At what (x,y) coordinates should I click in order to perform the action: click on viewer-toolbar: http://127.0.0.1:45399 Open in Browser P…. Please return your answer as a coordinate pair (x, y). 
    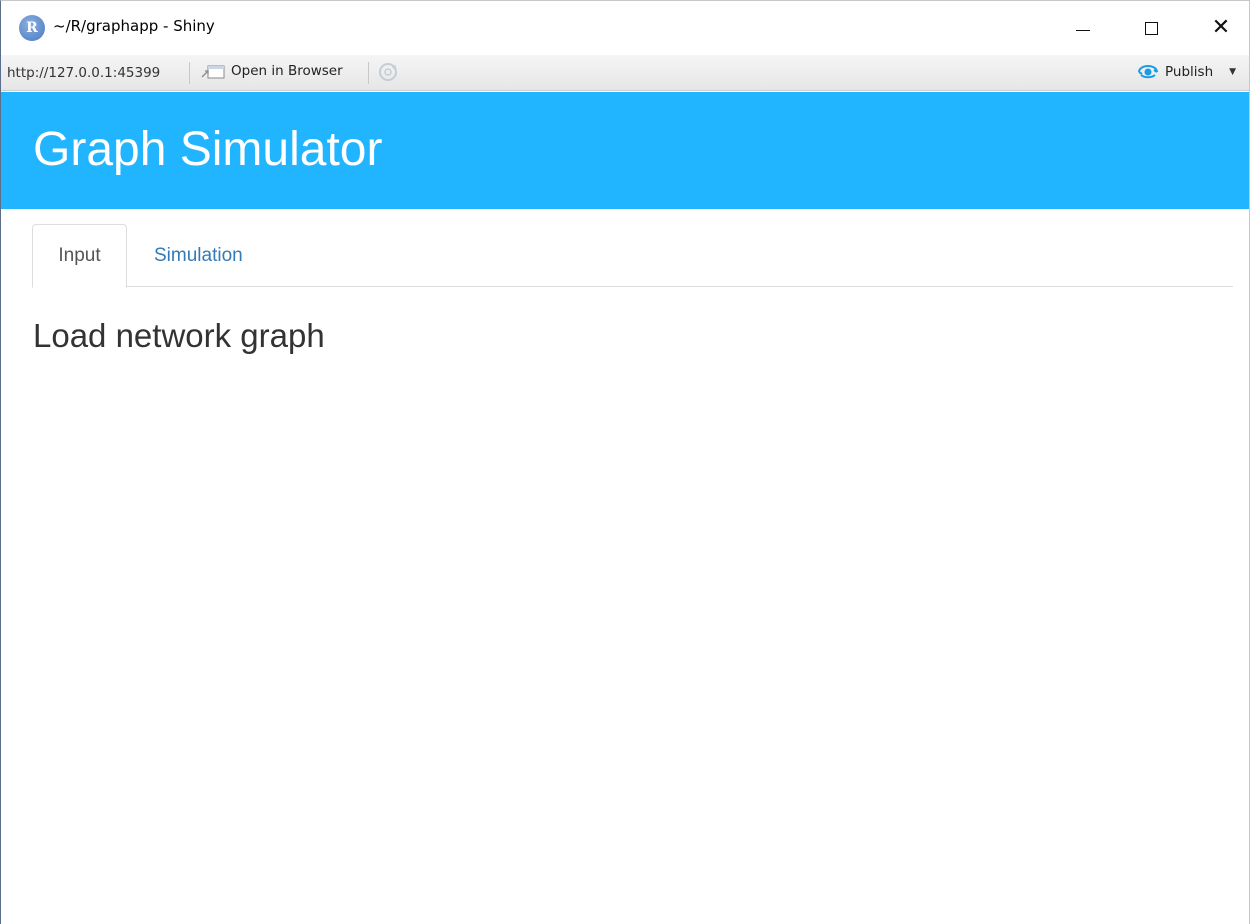
    Looking at the image, I should click on (625, 73).